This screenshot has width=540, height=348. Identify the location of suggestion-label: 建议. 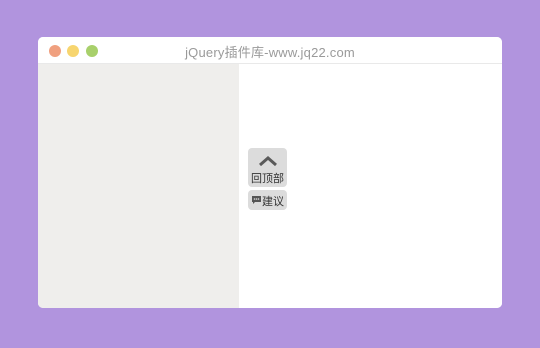
(273, 202).